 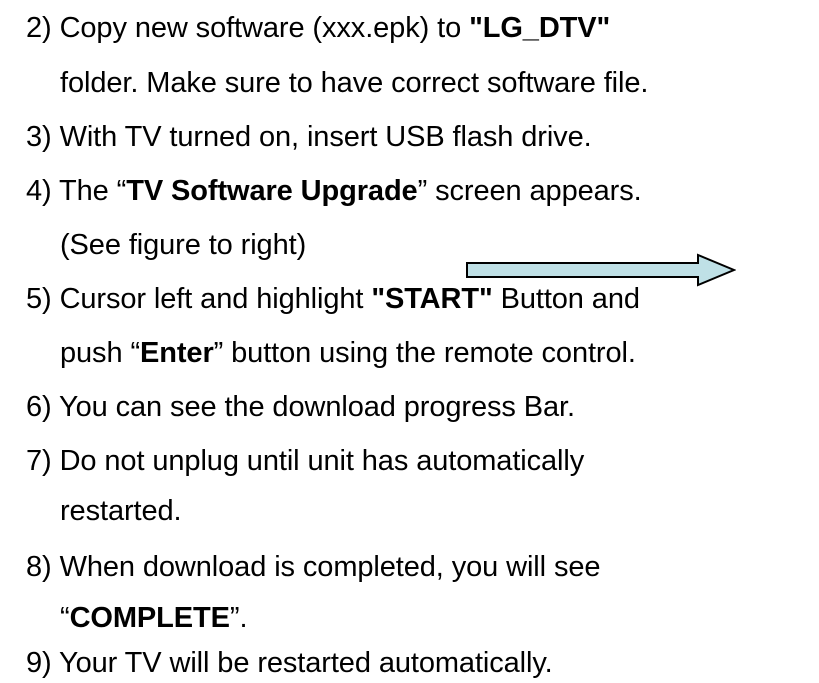 What do you see at coordinates (39, 28) in the screenshot?
I see `step-number: 2)` at bounding box center [39, 28].